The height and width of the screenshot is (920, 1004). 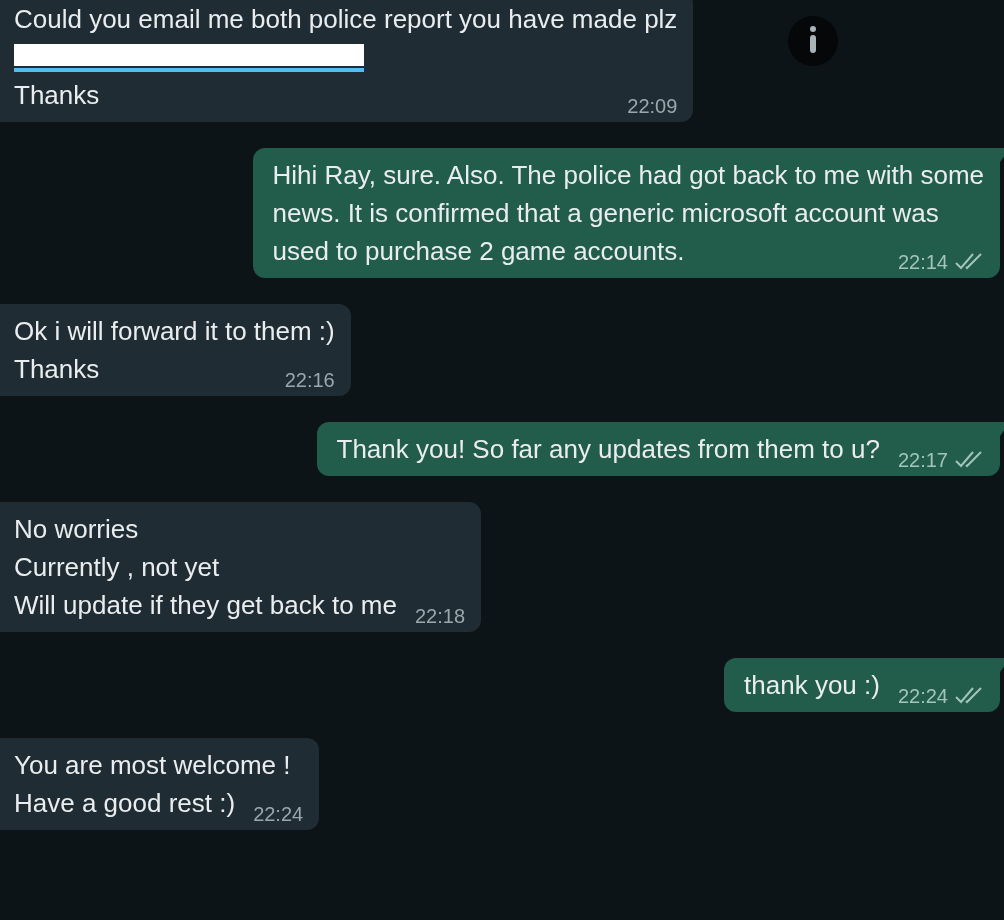 I want to click on message-text: Have a good rest :), so click(x=125, y=803).